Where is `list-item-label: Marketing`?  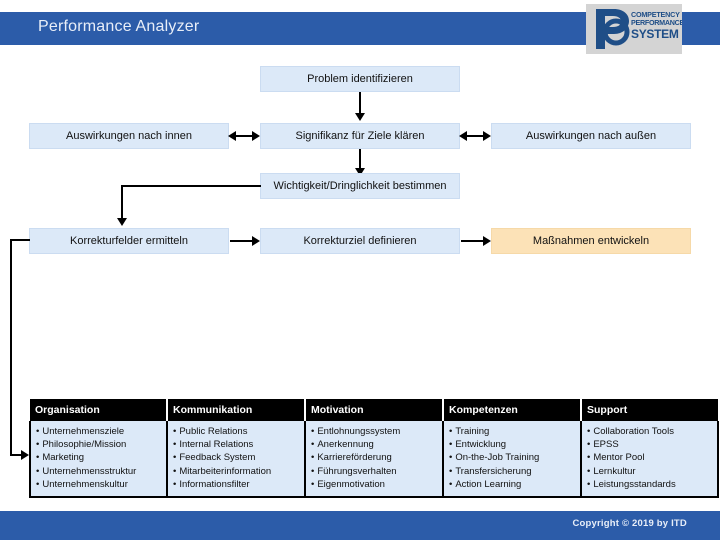 list-item-label: Marketing is located at coordinates (63, 458).